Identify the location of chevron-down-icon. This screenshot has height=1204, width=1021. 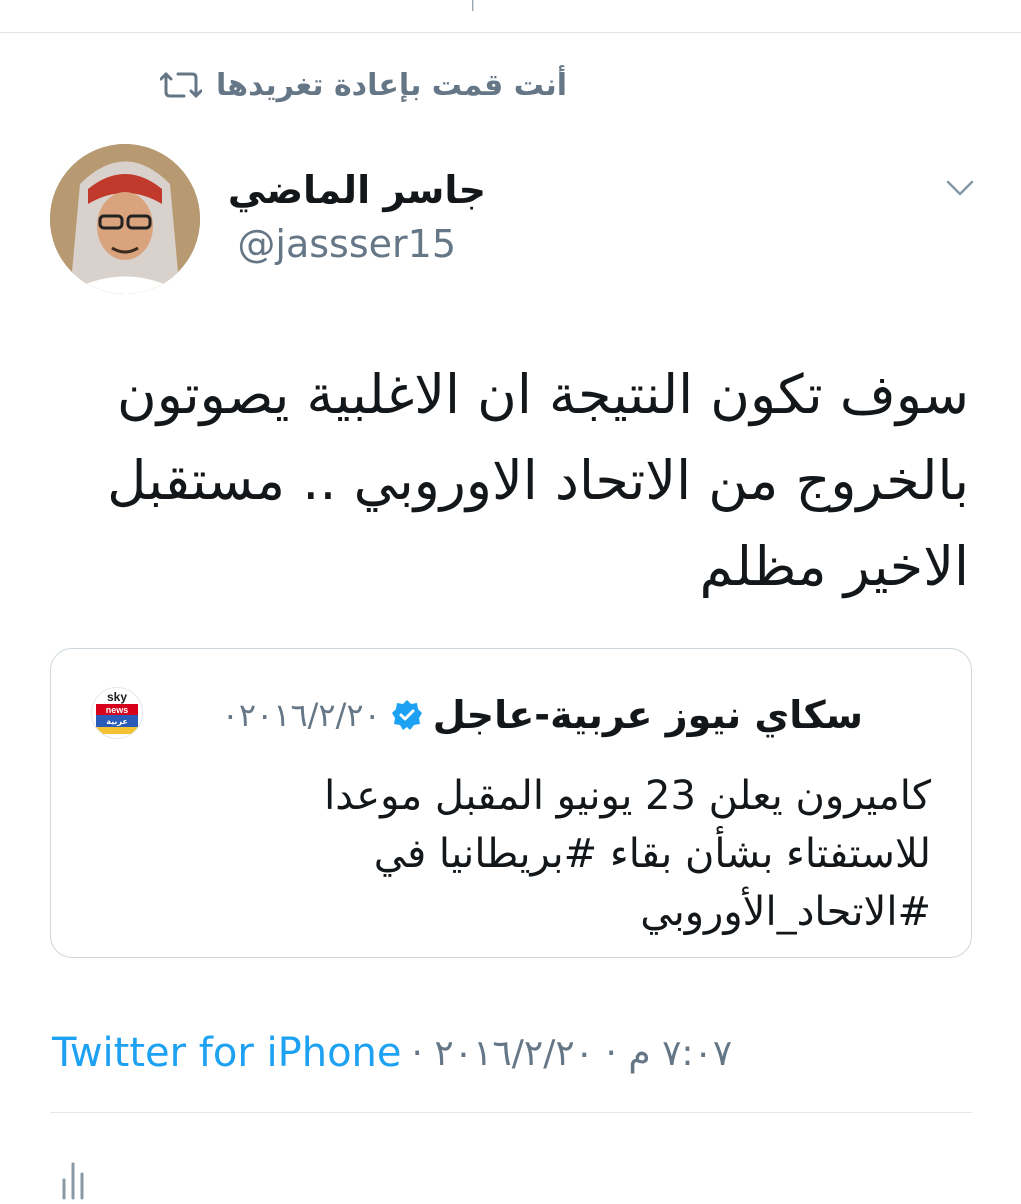
(960, 188).